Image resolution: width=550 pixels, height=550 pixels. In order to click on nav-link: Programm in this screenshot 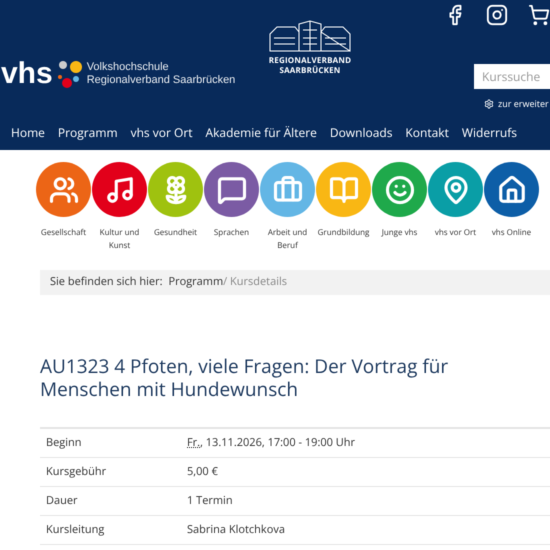, I will do `click(88, 133)`.